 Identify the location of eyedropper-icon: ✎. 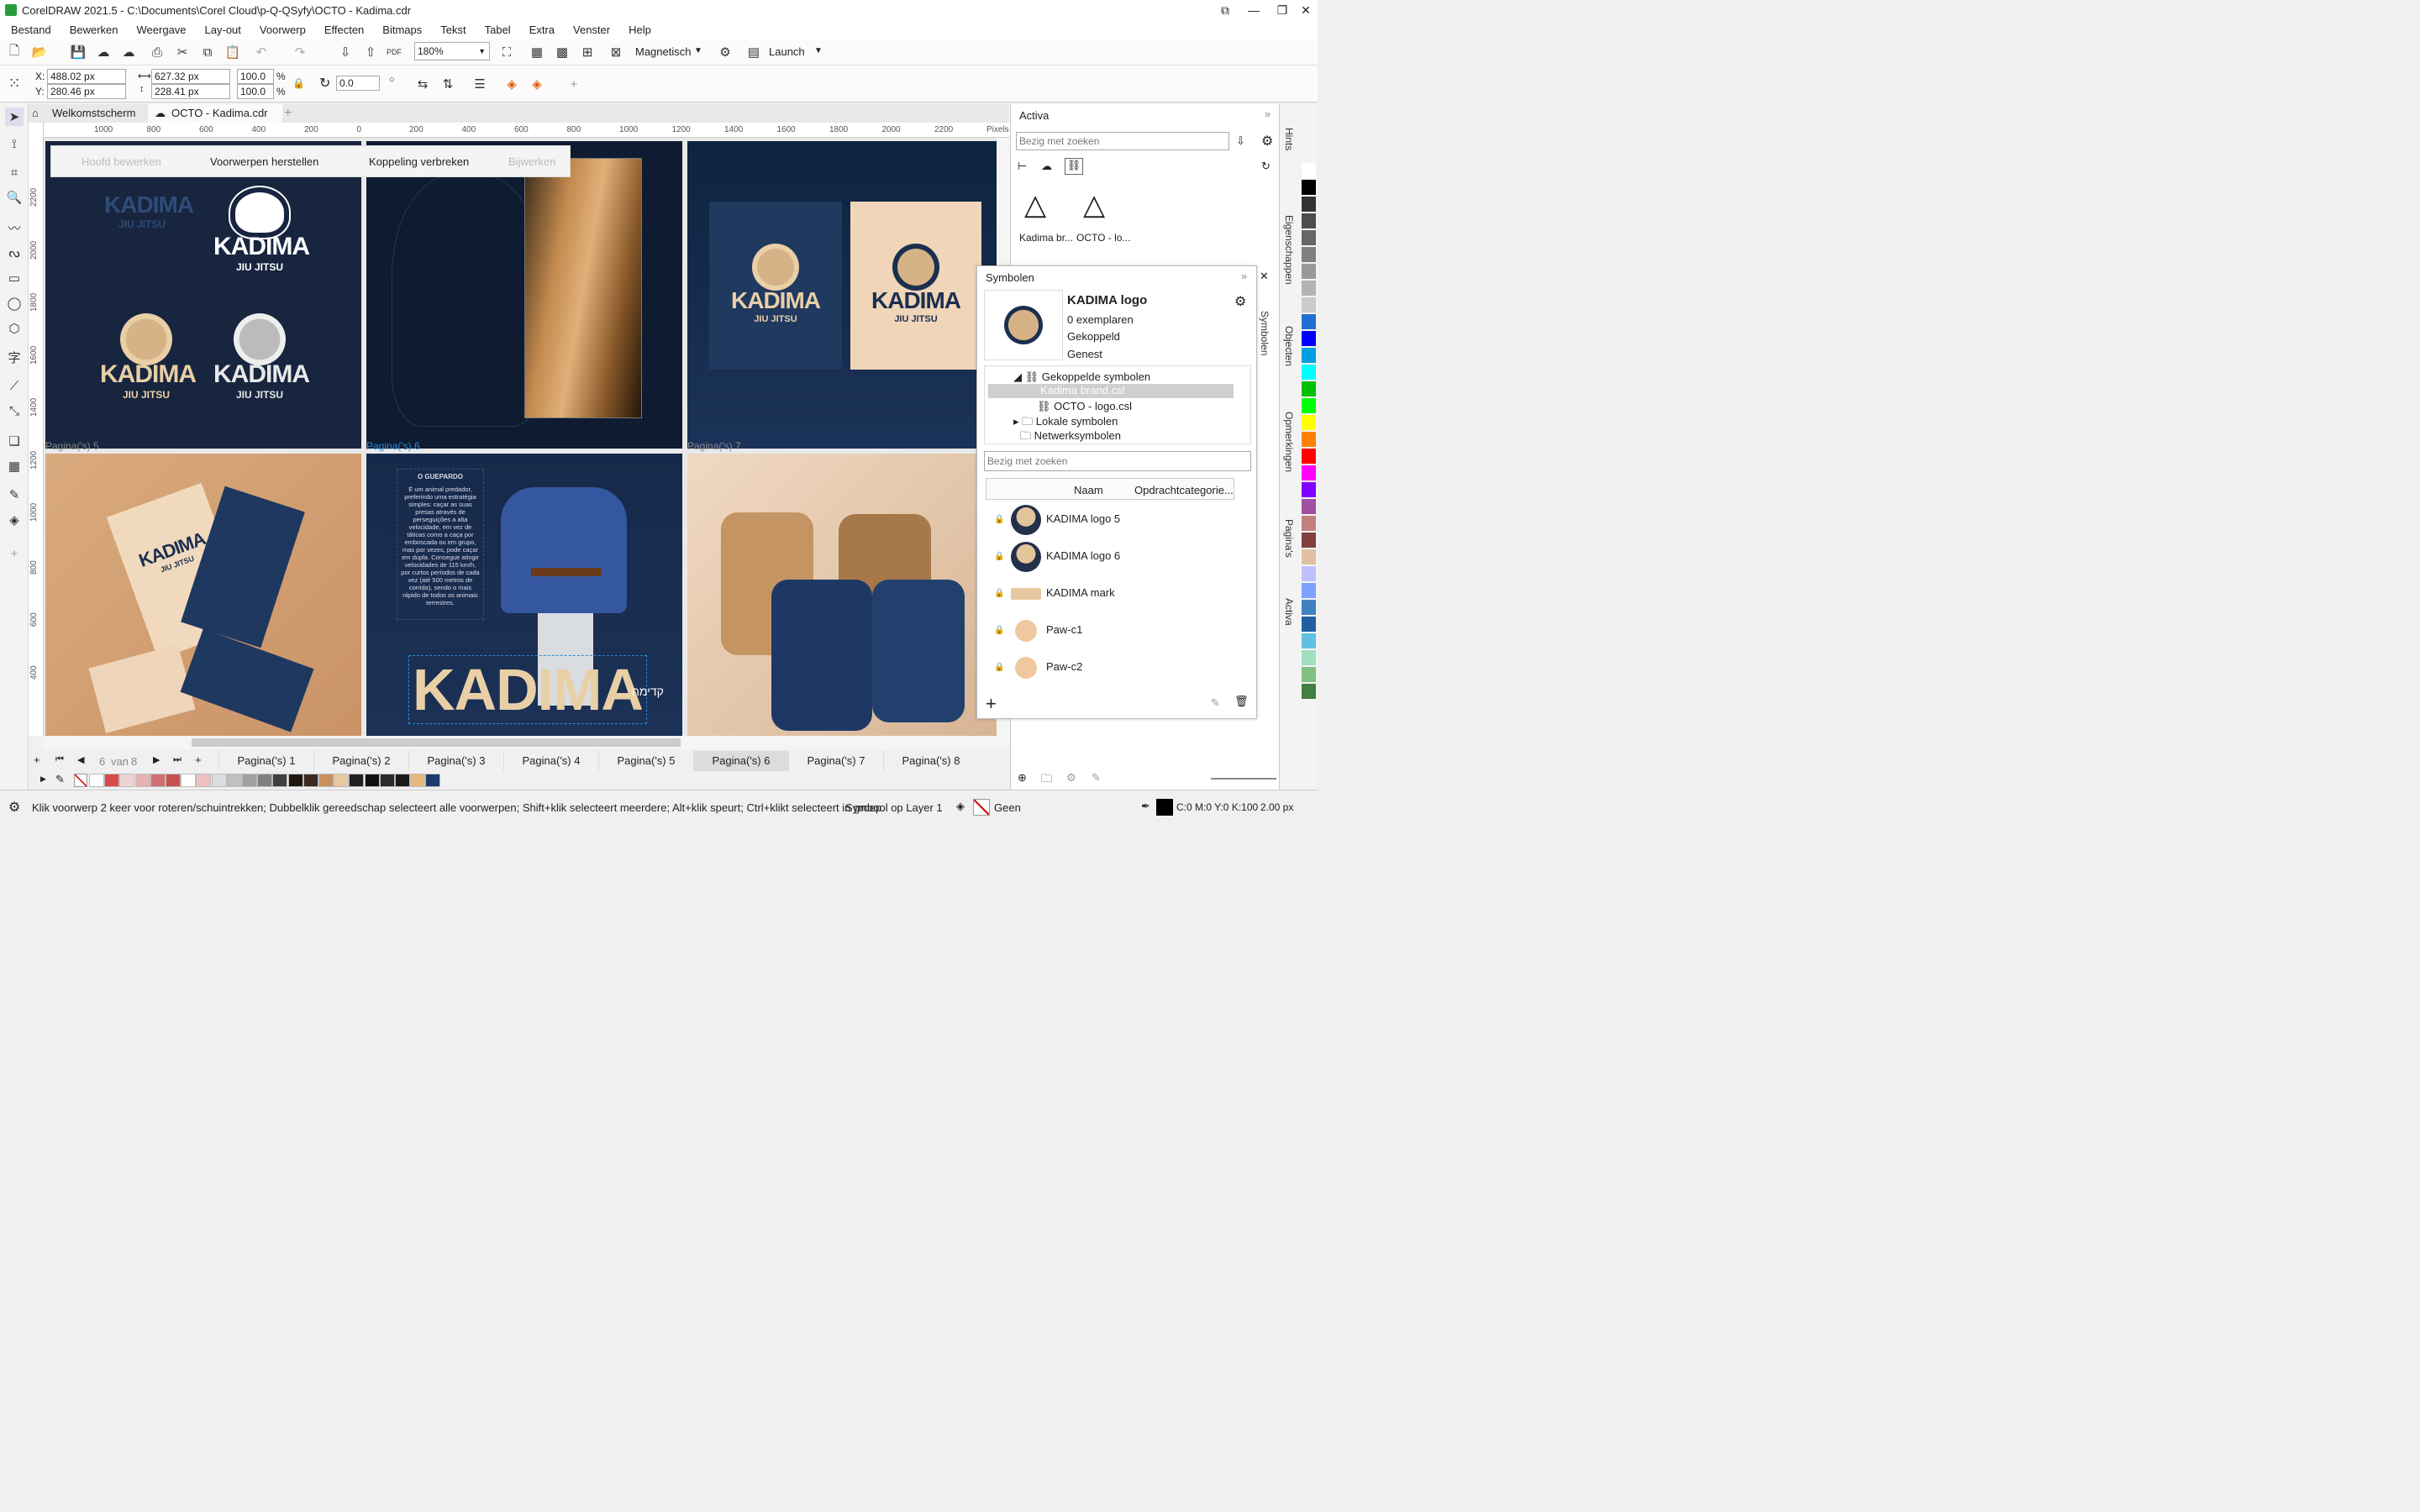
(15, 495).